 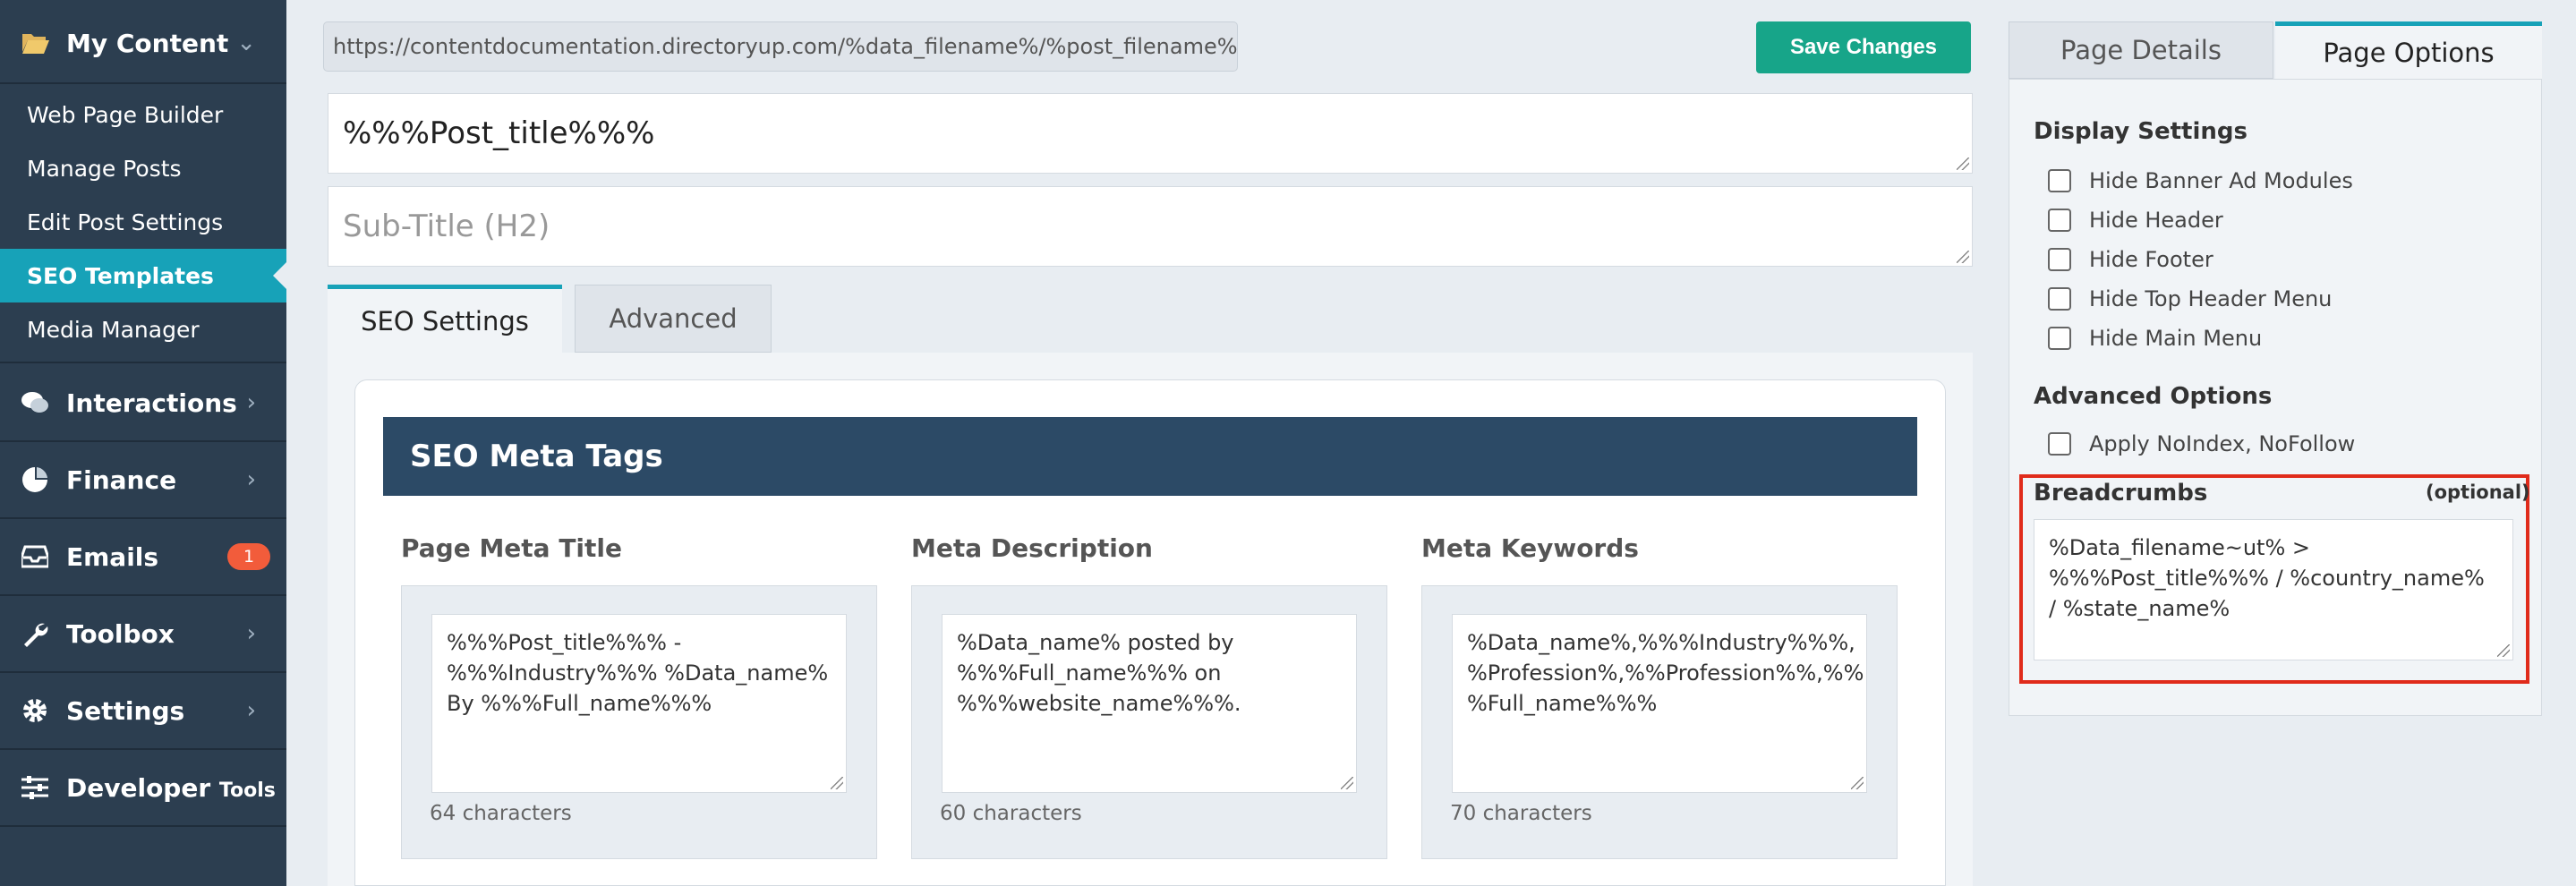 I want to click on breadcrumbs-optional-note: (optional), so click(x=2478, y=492).